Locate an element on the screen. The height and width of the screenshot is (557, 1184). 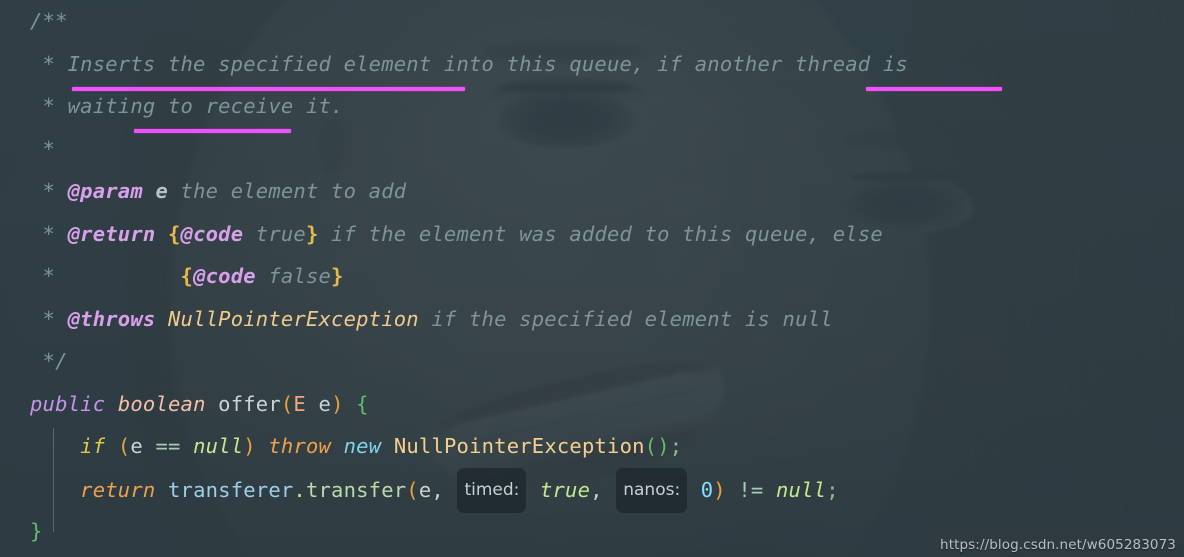
code-token: 0 is located at coordinates (707, 489).